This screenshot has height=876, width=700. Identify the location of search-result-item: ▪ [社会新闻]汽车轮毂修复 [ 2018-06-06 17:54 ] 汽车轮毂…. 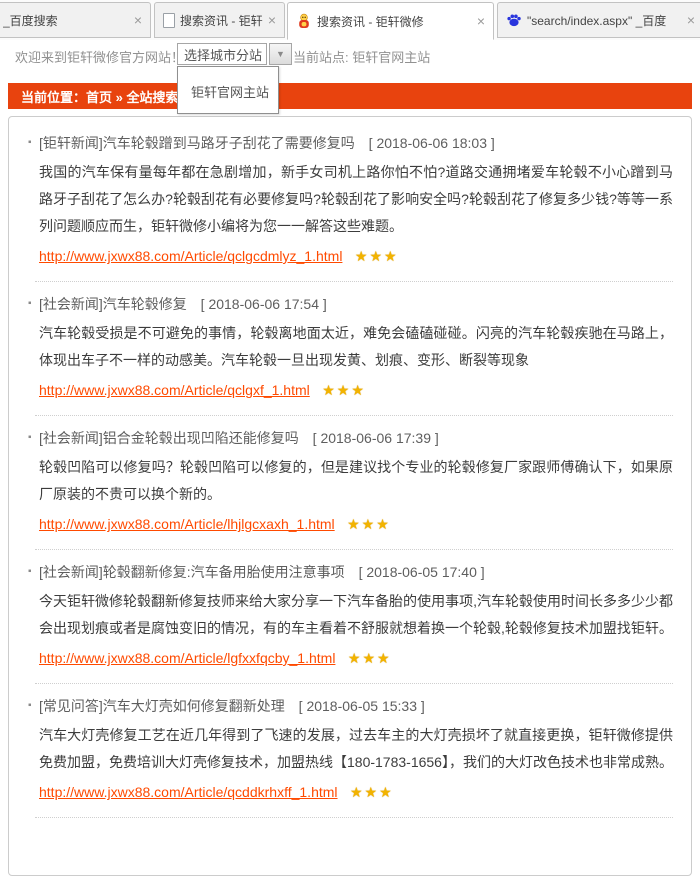
(348, 349).